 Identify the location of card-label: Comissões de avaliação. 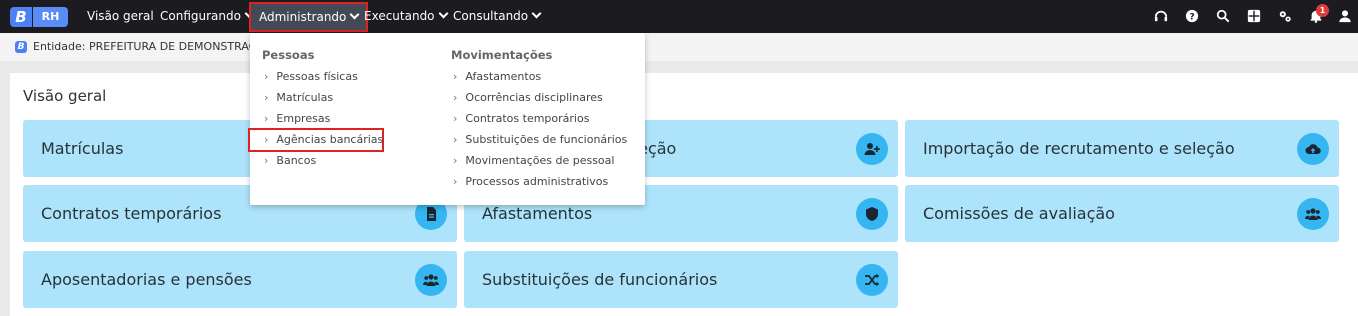
(1019, 213).